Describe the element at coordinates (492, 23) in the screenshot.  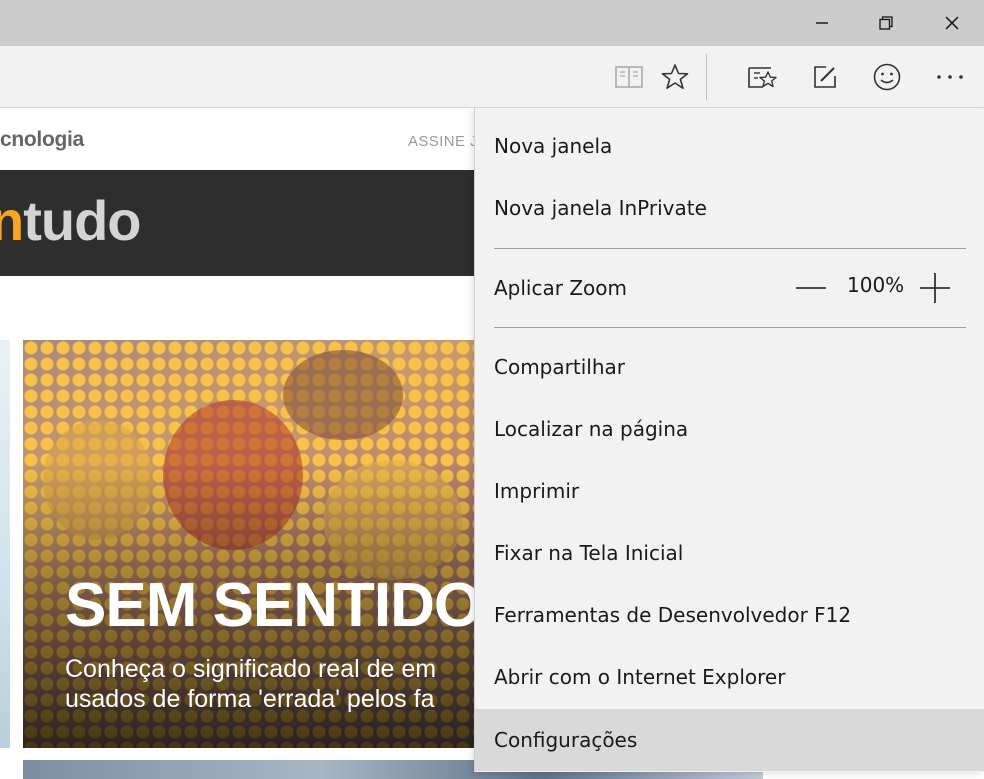
I see `title-bar` at that location.